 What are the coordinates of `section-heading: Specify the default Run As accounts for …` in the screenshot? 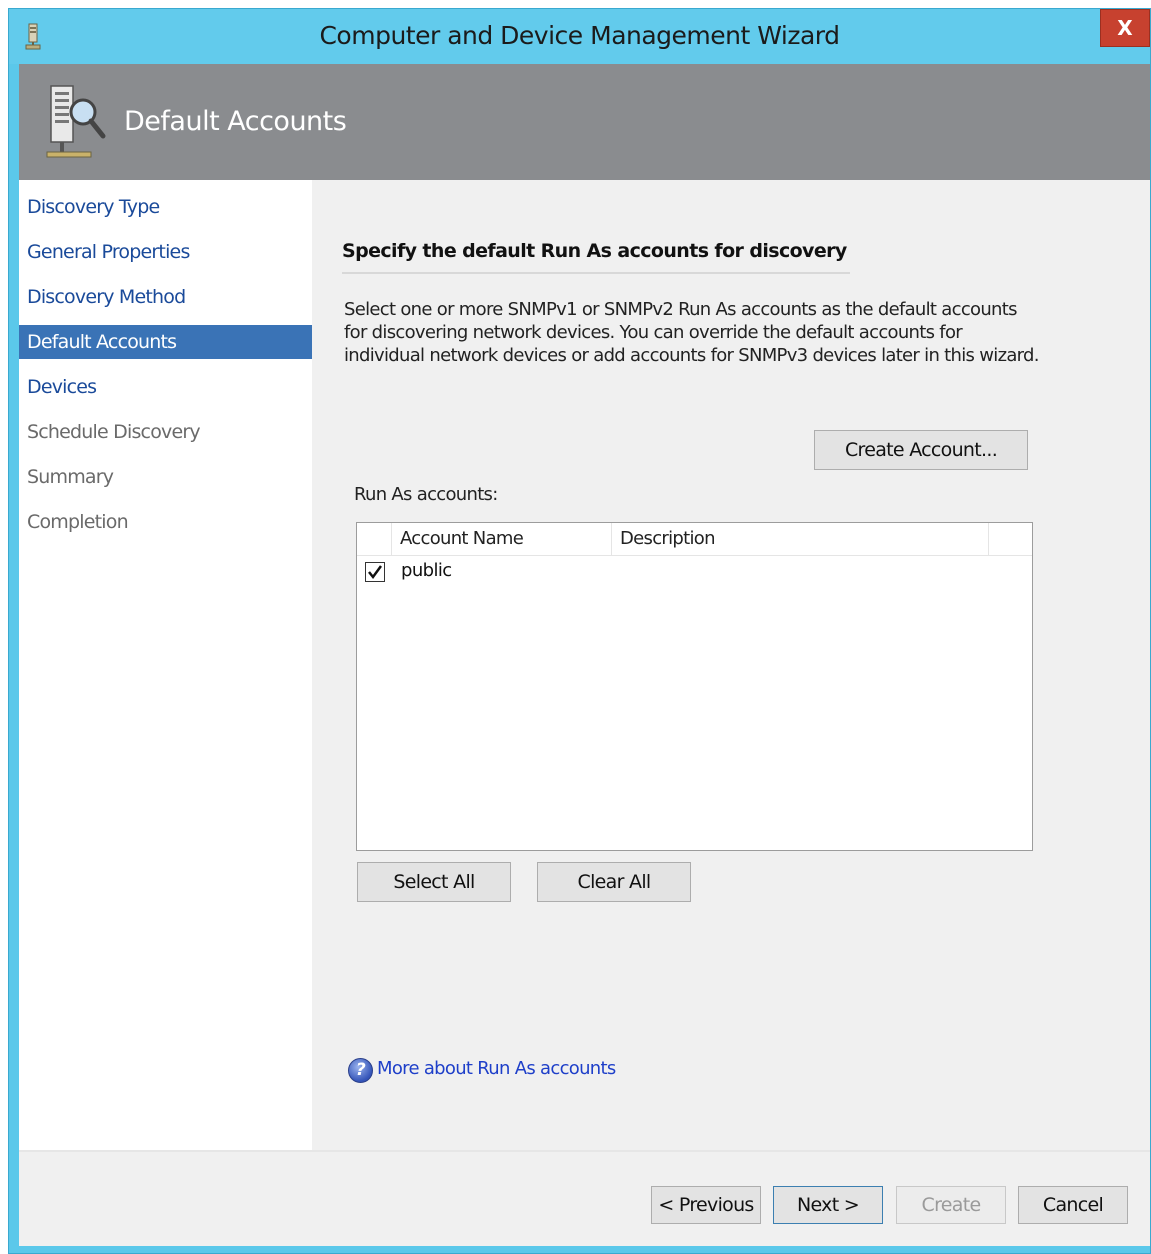 It's located at (594, 251).